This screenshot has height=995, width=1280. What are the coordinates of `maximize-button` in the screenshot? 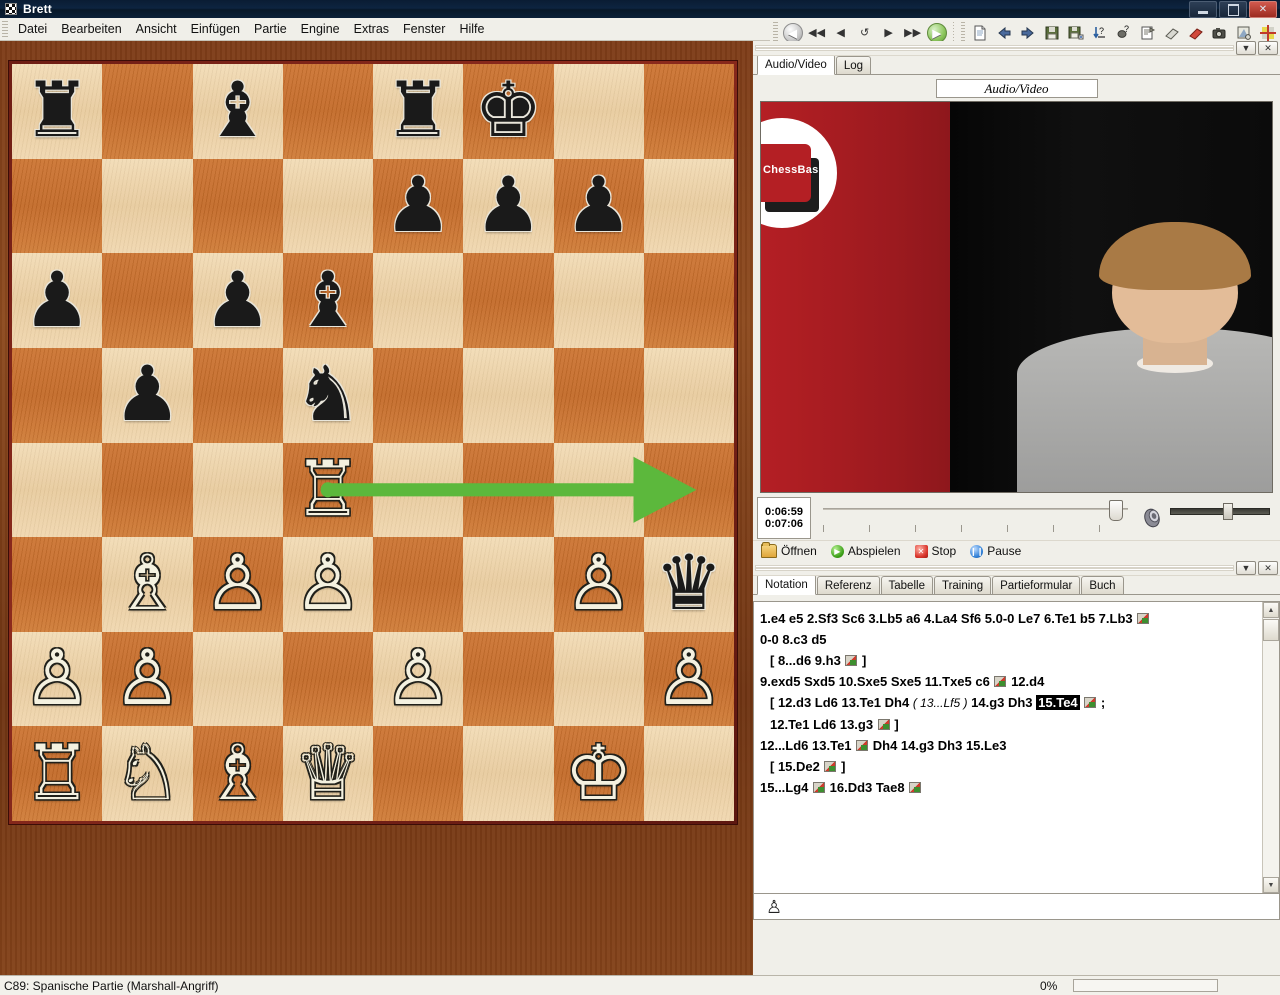 It's located at (1233, 9).